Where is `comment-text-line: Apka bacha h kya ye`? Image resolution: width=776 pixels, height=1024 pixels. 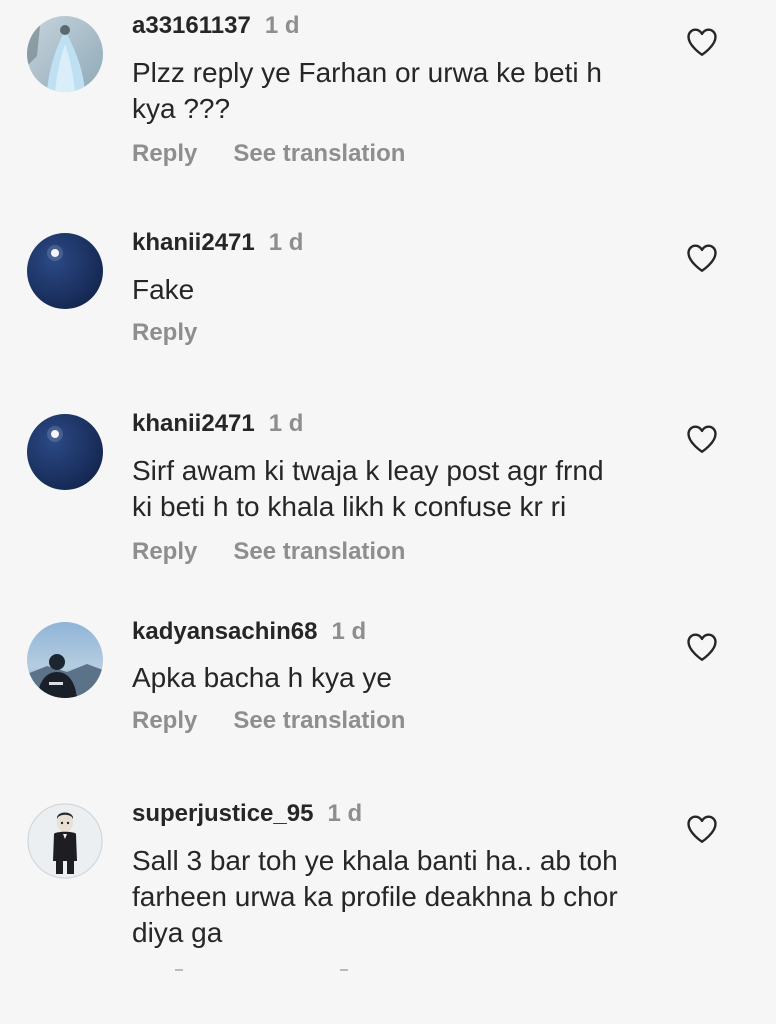 comment-text-line: Apka bacha h kya ye is located at coordinates (262, 677).